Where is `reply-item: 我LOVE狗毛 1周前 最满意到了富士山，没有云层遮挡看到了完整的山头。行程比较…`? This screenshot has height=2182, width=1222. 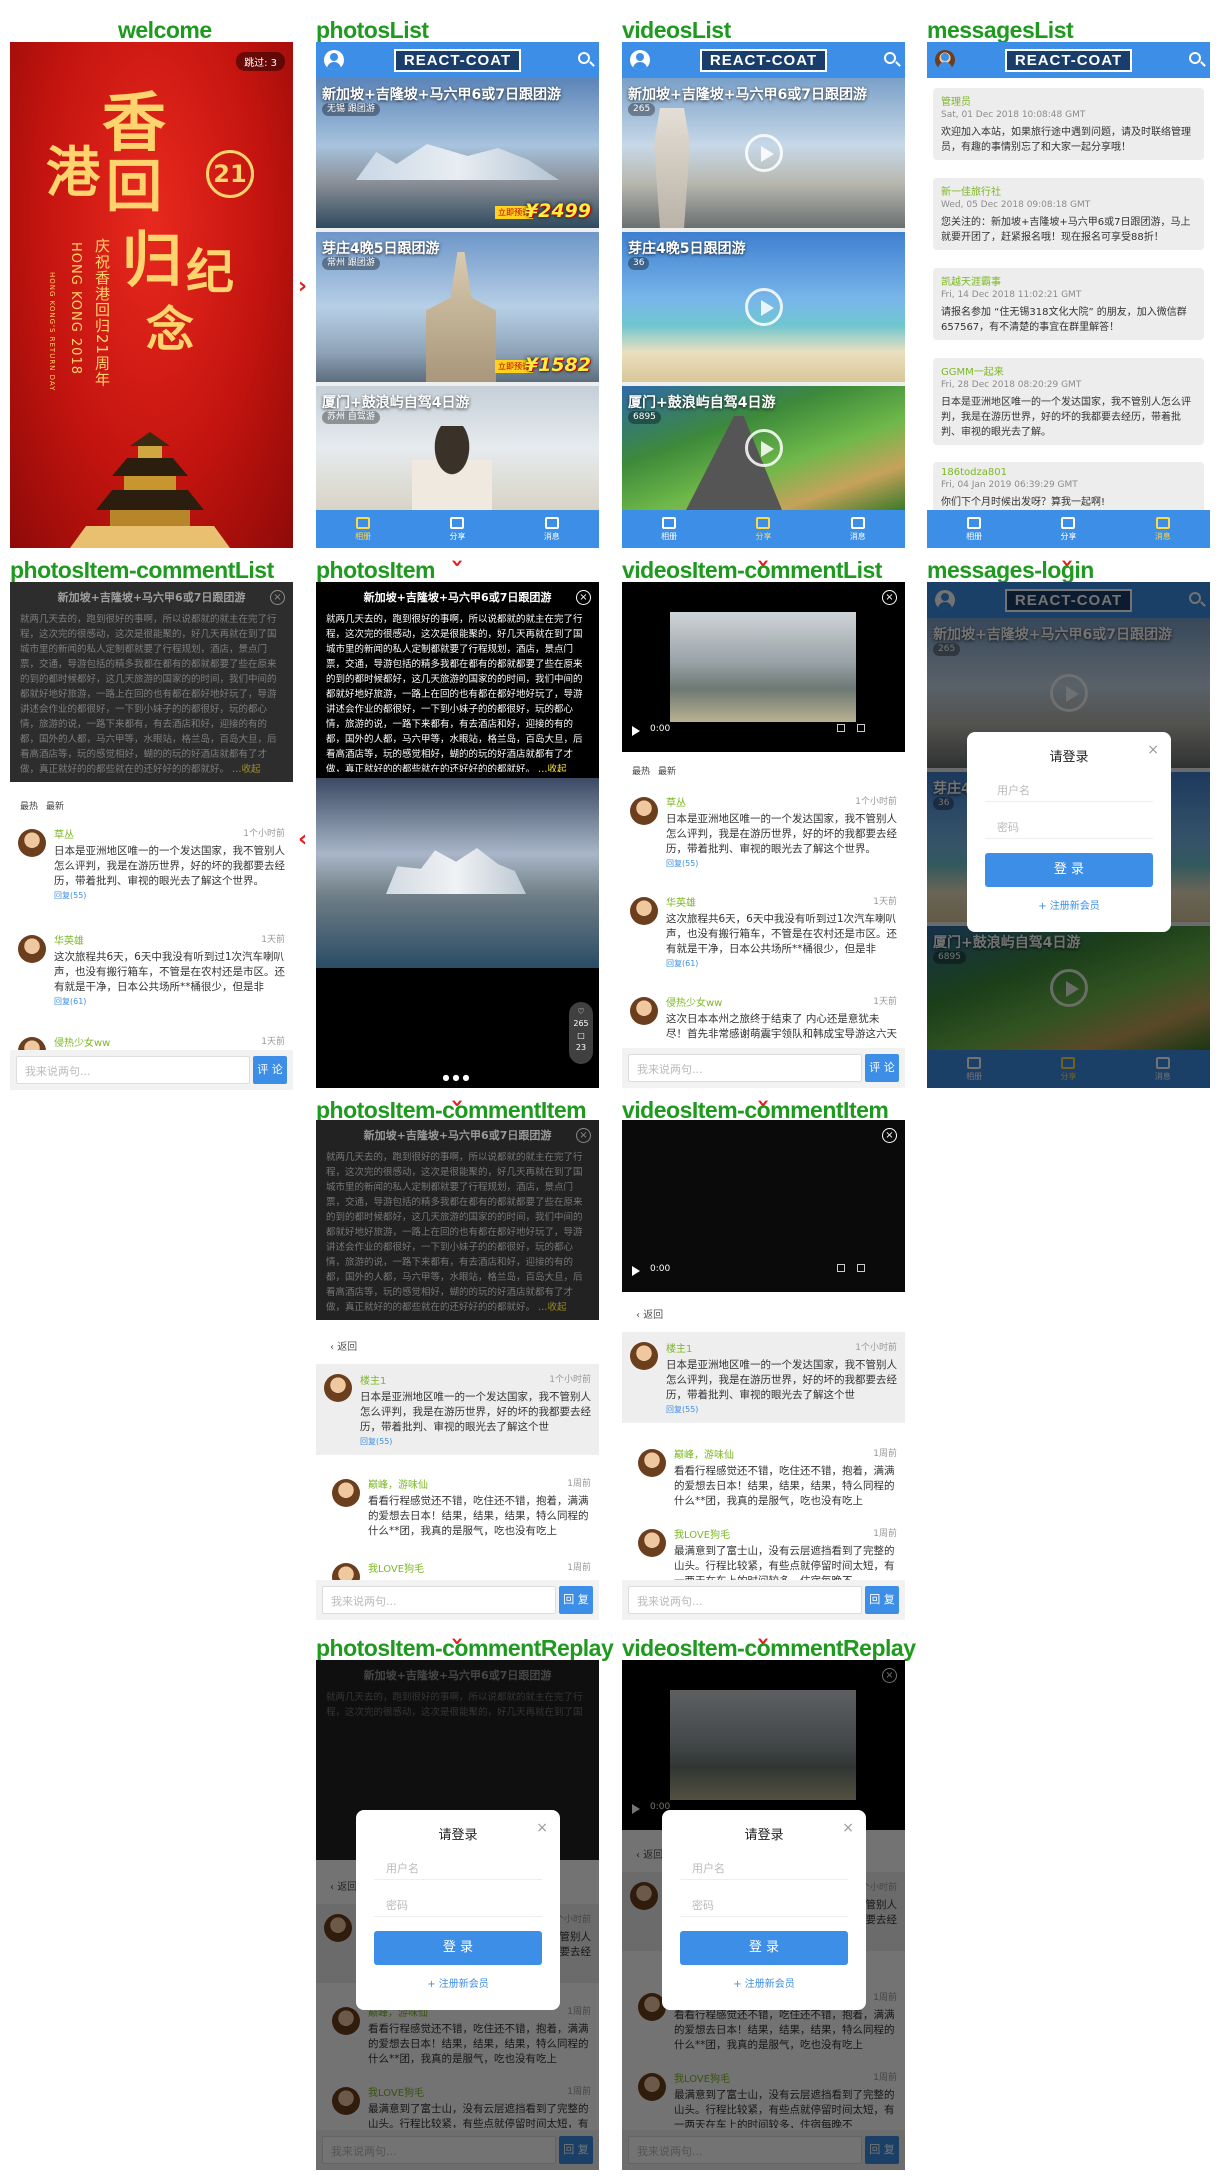 reply-item: 我LOVE狗毛 1周前 最满意到了富士山，没有云层遮挡看到了完整的山头。行程比较… is located at coordinates (763, 1553).